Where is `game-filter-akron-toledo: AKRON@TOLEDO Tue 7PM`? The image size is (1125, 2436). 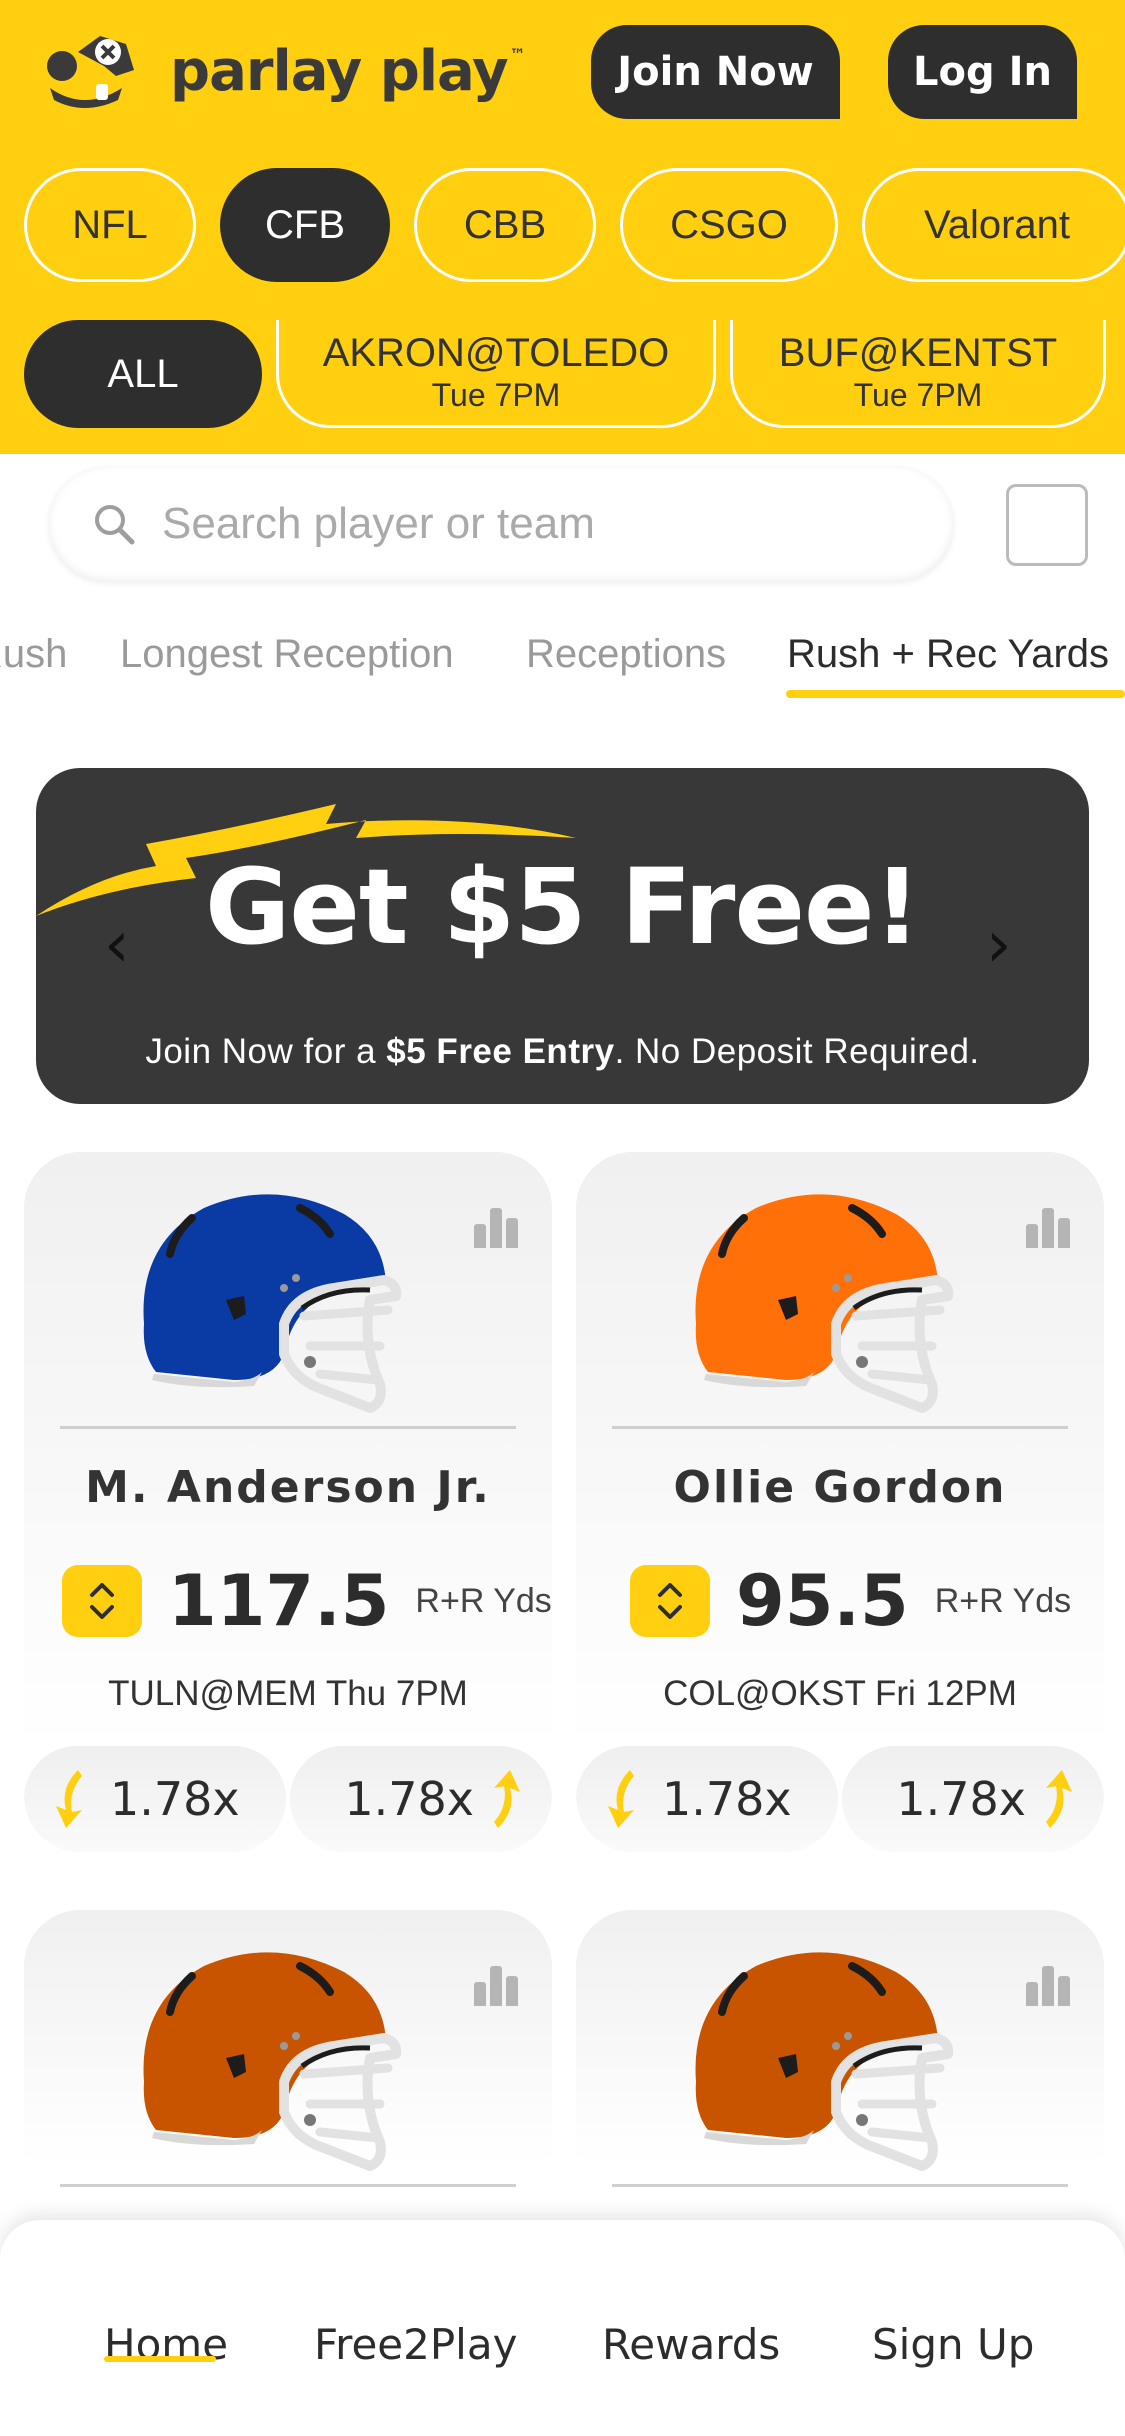
game-filter-akron-toledo: AKRON@TOLEDO Tue 7PM is located at coordinates (496, 374).